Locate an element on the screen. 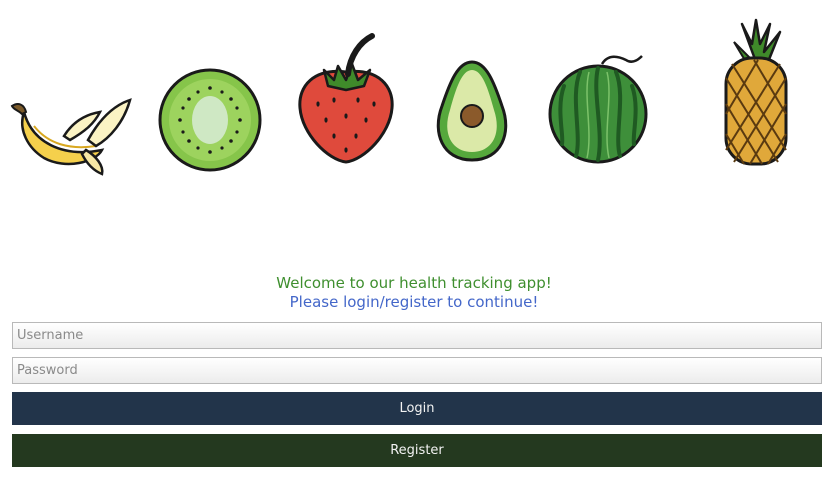 The image size is (828, 481). strawberry-icon is located at coordinates (346, 98).